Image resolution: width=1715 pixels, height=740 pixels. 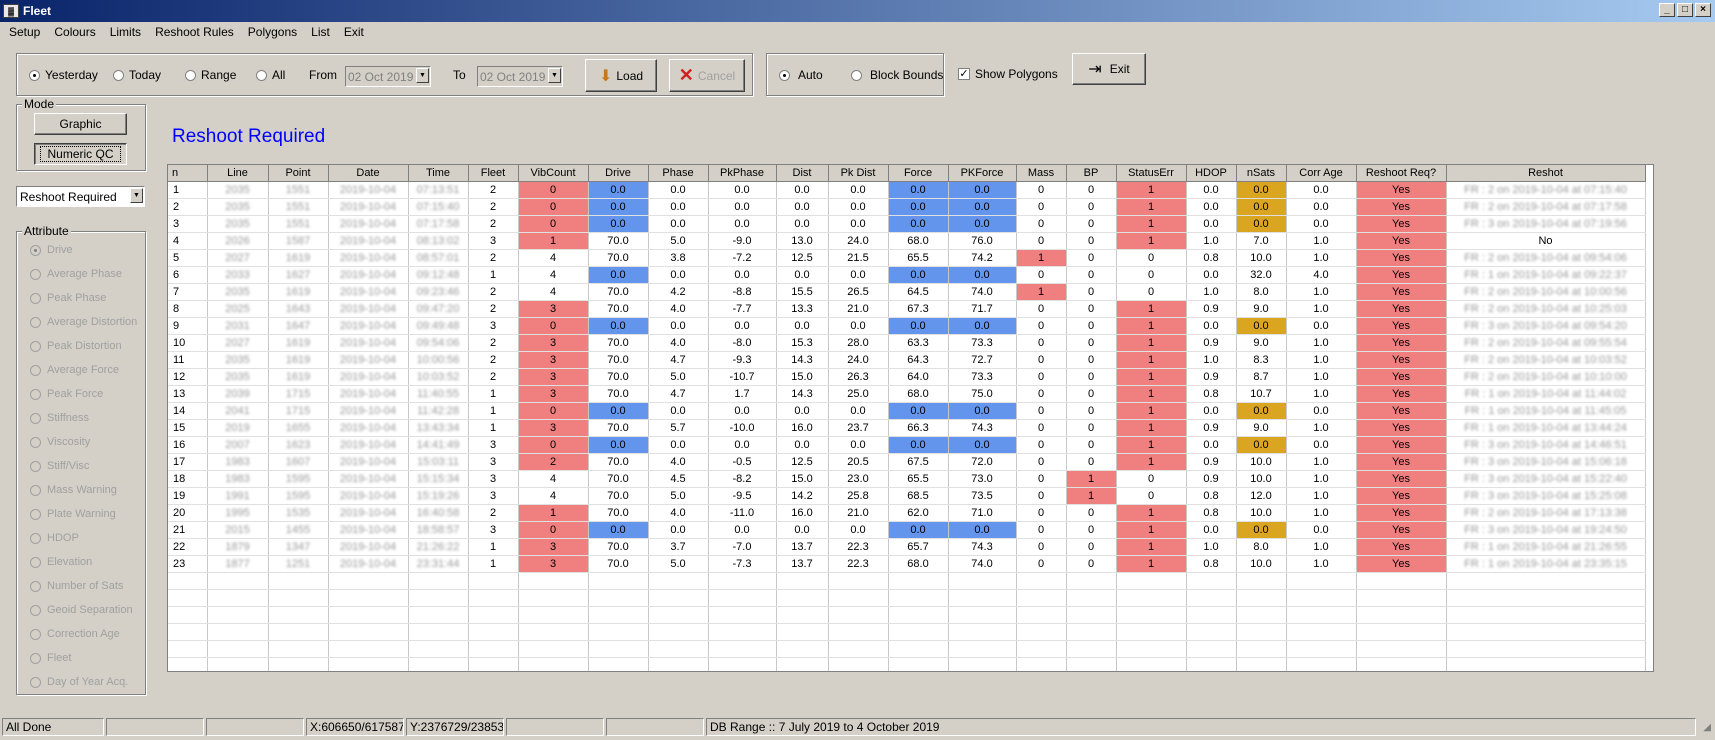 I want to click on attribute-peak-force: Peak Force, so click(x=66, y=394).